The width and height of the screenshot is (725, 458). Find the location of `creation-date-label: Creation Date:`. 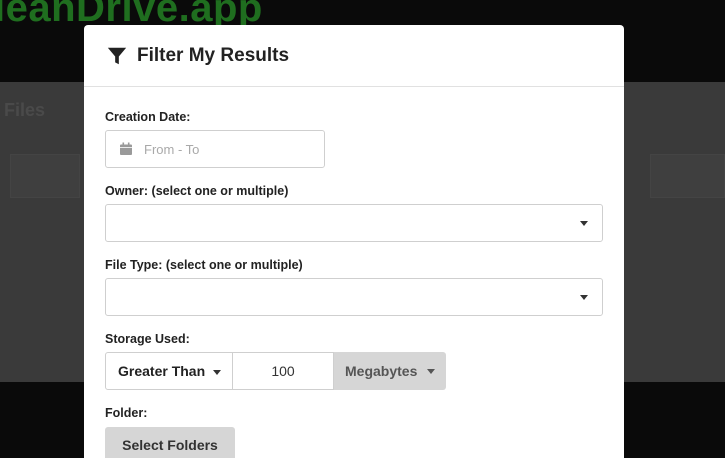

creation-date-label: Creation Date: is located at coordinates (148, 117).